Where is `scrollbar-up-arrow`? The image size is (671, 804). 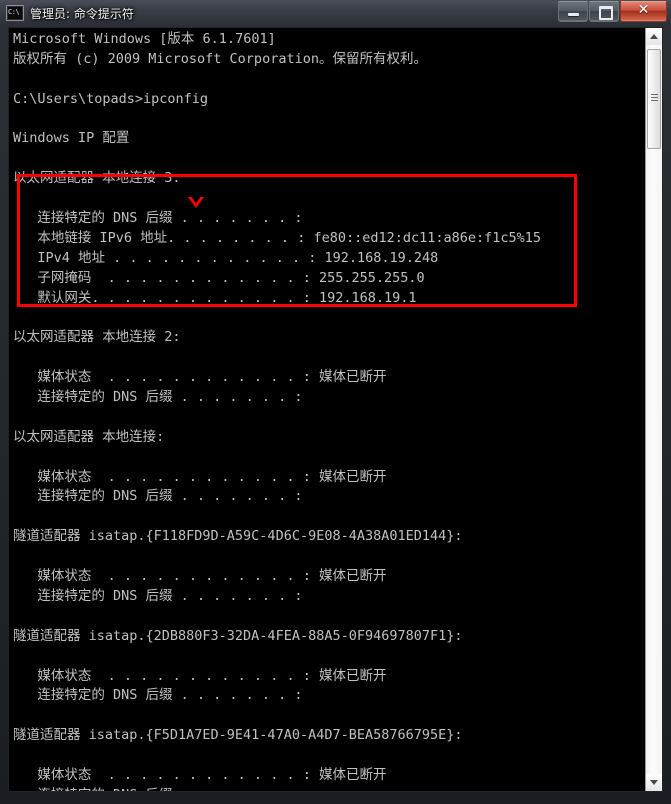
scrollbar-up-arrow is located at coordinates (654, 36).